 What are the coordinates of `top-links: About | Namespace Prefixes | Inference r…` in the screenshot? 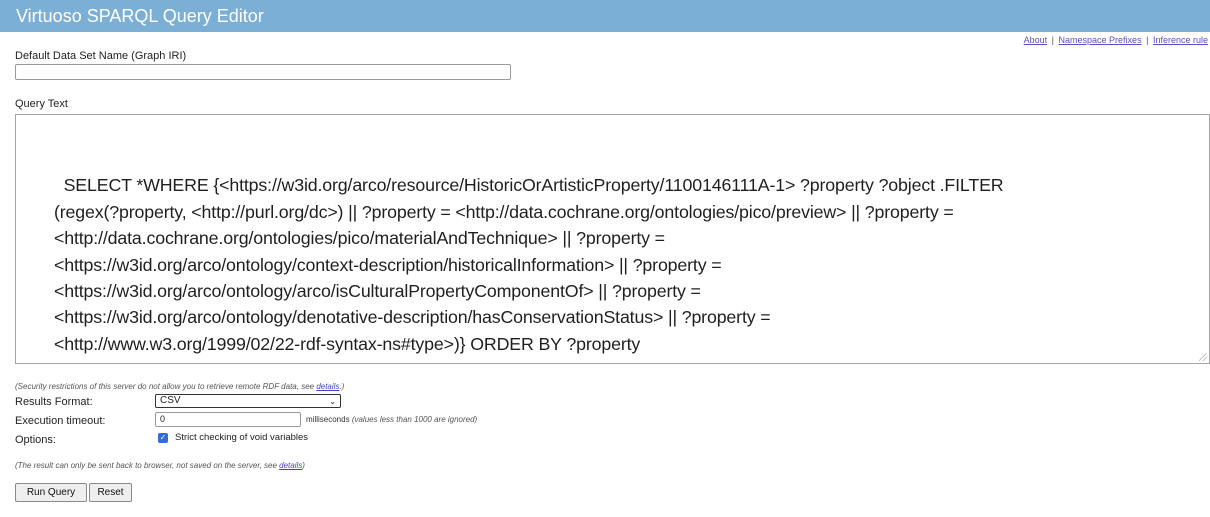 It's located at (1116, 40).